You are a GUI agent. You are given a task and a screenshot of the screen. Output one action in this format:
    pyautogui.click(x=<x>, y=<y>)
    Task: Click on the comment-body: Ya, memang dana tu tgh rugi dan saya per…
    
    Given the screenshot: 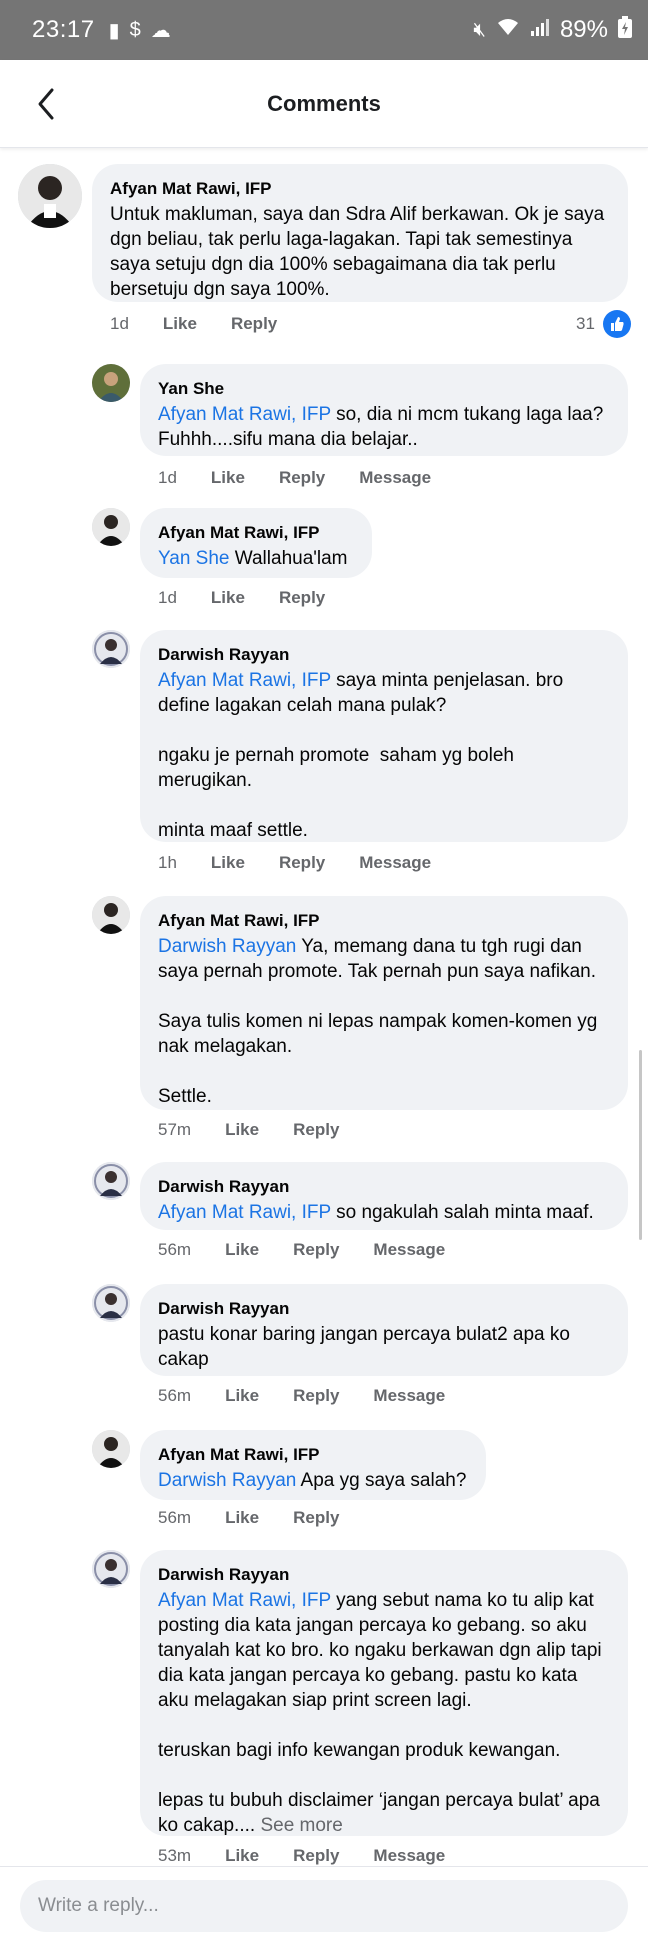 What is the action you would take?
    pyautogui.click(x=378, y=1021)
    